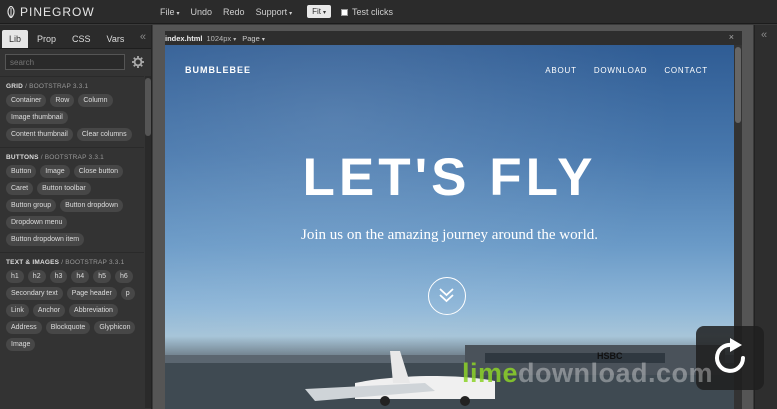 This screenshot has height=409, width=777. I want to click on pinegrow-logo-icon, so click(11, 11).